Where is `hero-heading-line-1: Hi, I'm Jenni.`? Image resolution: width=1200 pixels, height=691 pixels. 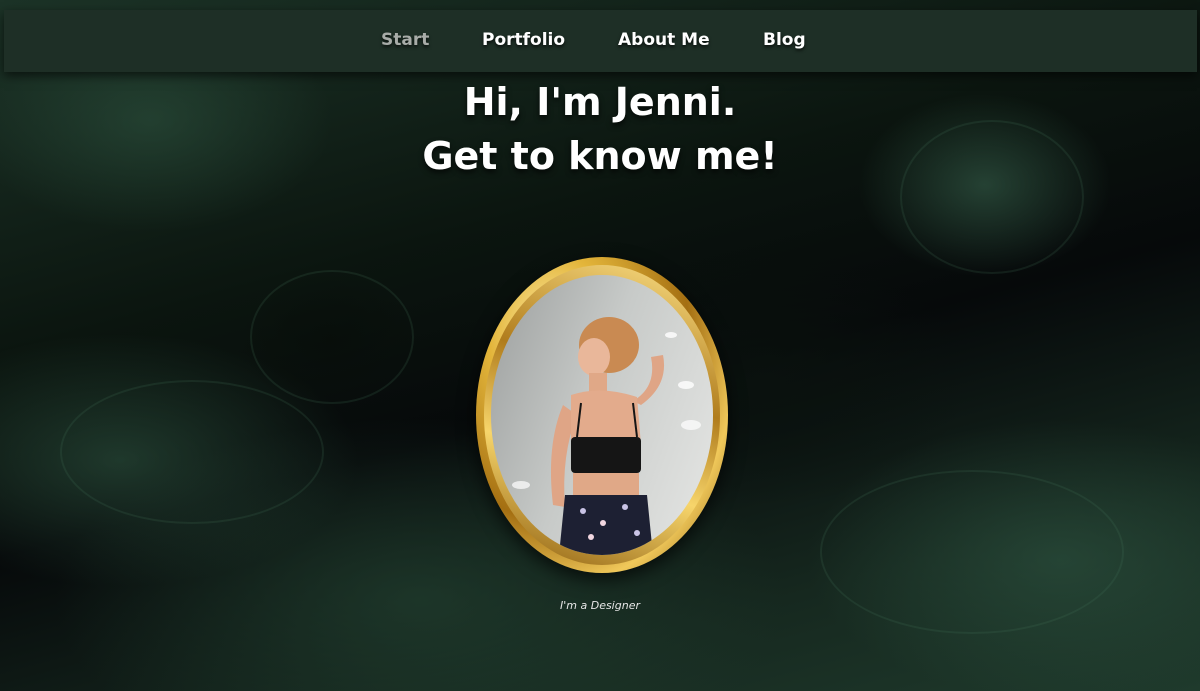 hero-heading-line-1: Hi, I'm Jenni. is located at coordinates (600, 102).